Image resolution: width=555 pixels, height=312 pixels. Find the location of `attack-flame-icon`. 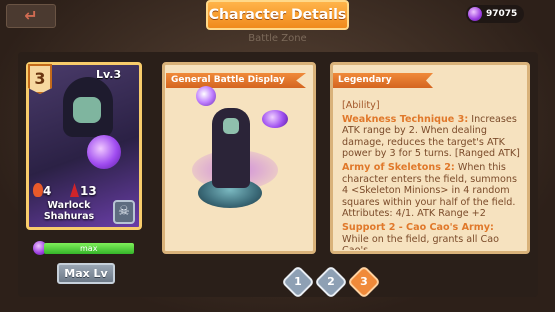

attack-flame-icon is located at coordinates (38, 190).